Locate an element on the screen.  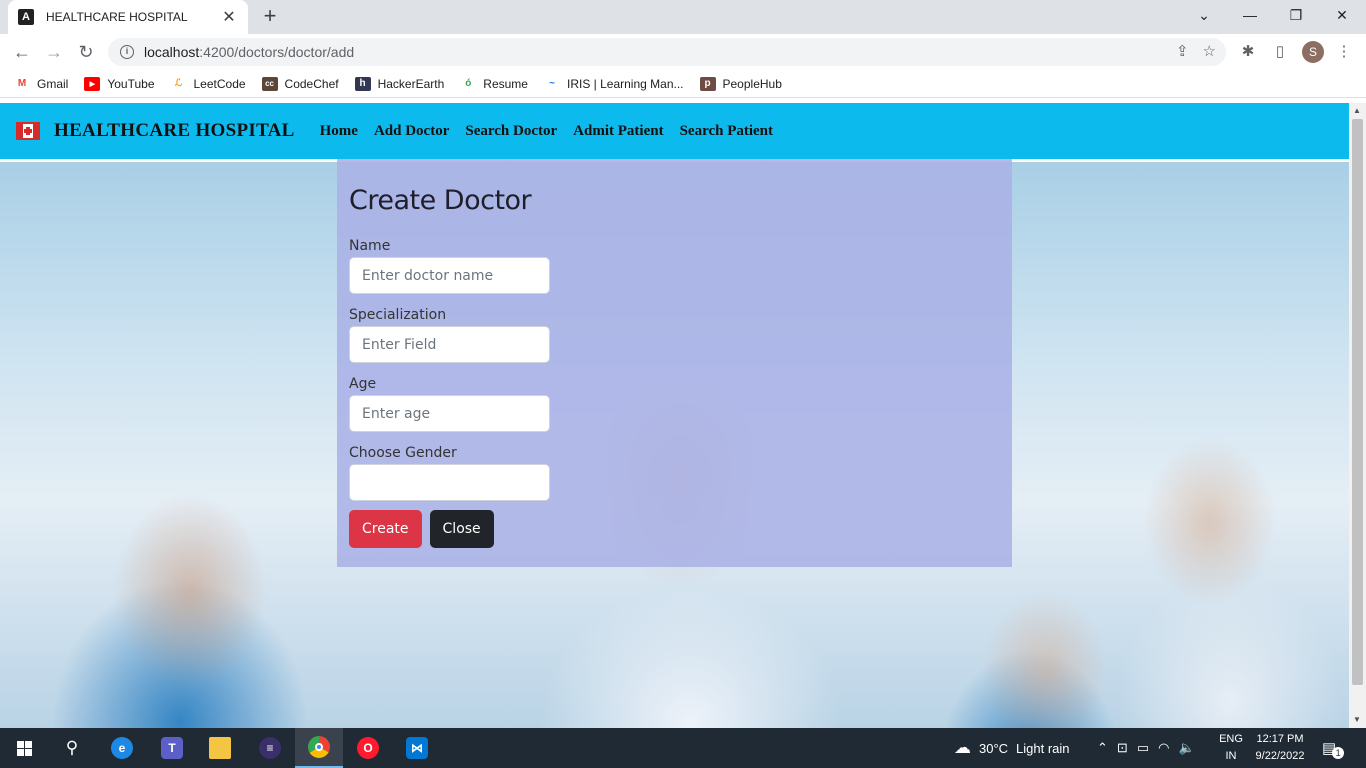
search-button: ⚲ is located at coordinates (72, 748).